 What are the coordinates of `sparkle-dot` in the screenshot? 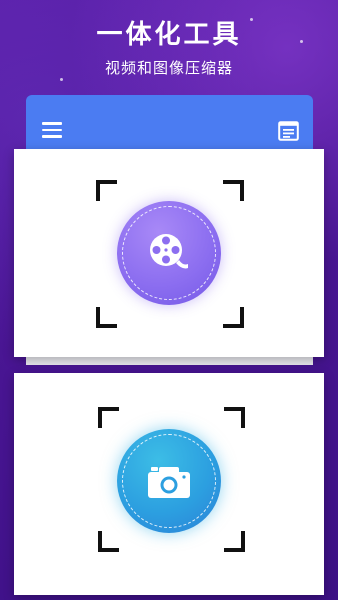 It's located at (61, 79).